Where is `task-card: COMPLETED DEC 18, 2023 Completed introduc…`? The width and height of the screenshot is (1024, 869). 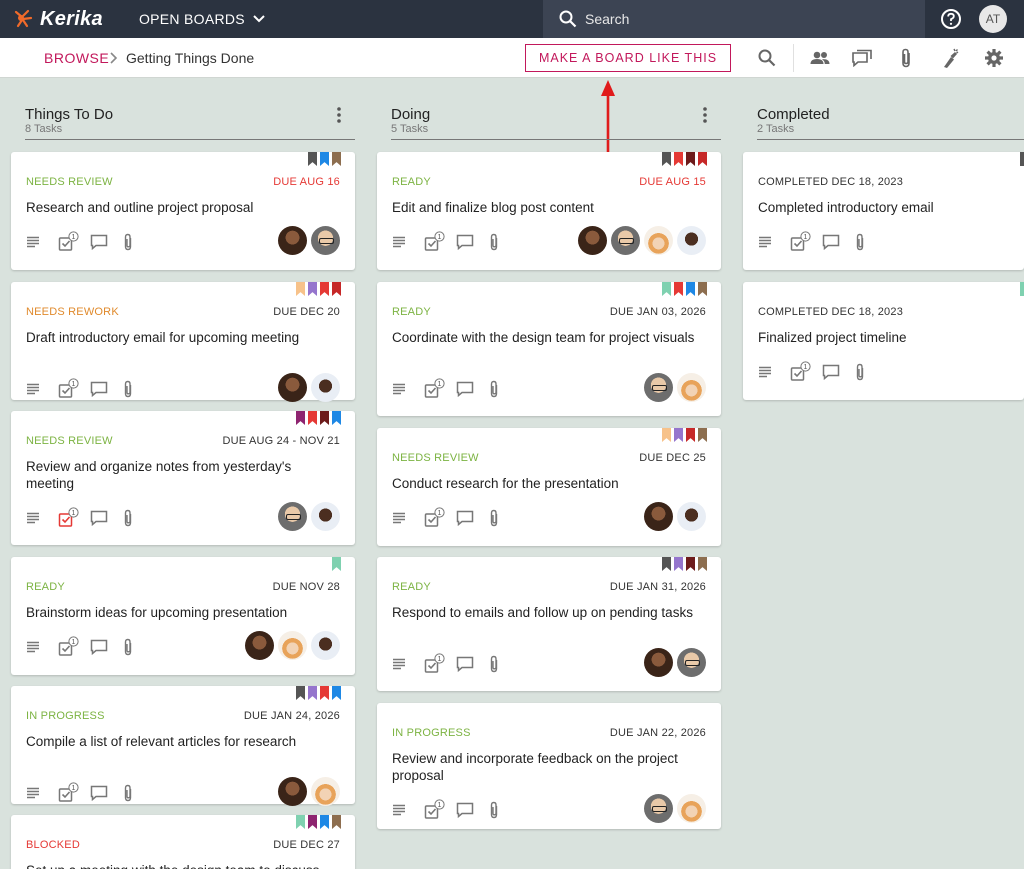 task-card: COMPLETED DEC 18, 2023 Completed introduc… is located at coordinates (883, 211).